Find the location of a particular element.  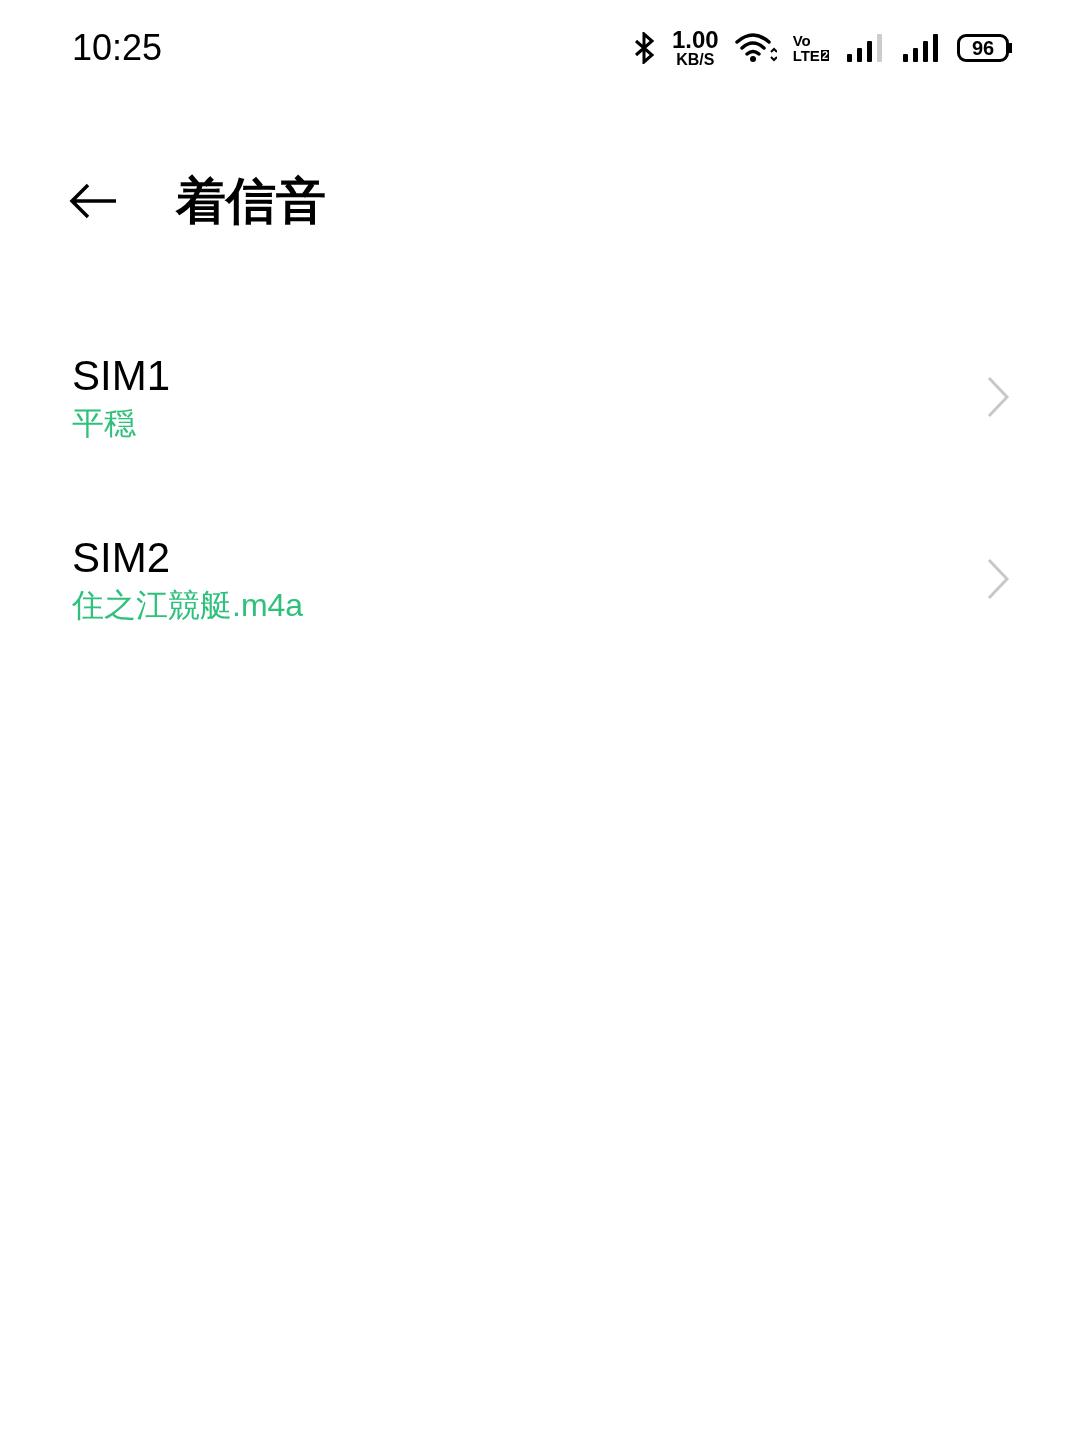

wifi-icon is located at coordinates (755, 48).